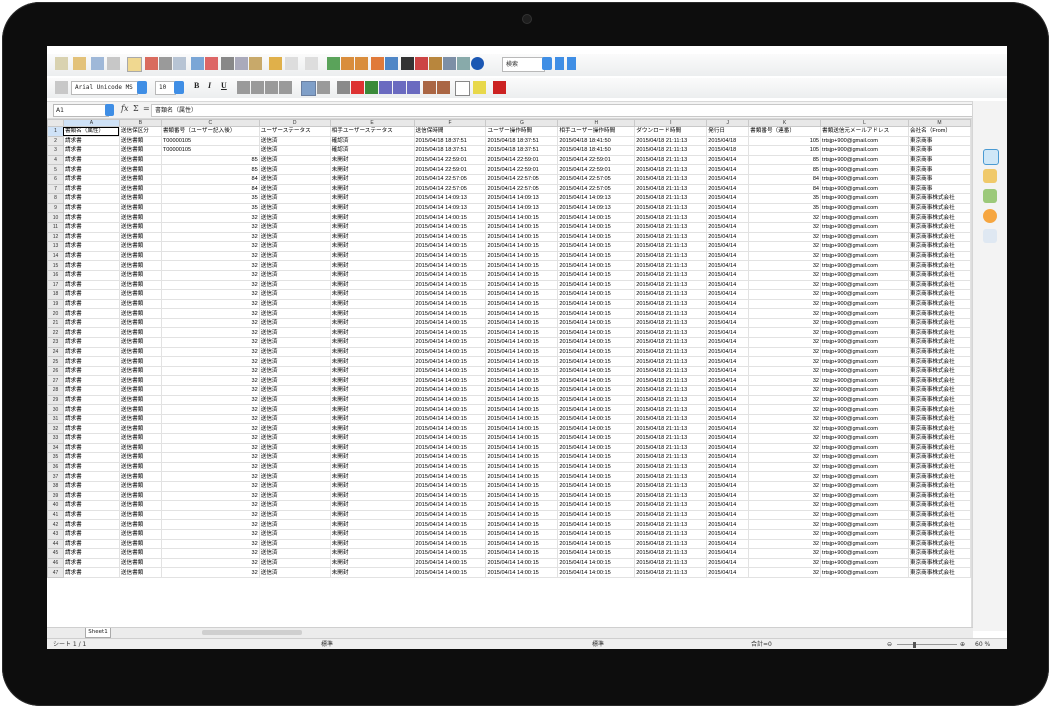 This screenshot has height=711, width=1051. Describe the element at coordinates (55, 352) in the screenshot. I see `row-header: 24` at that location.